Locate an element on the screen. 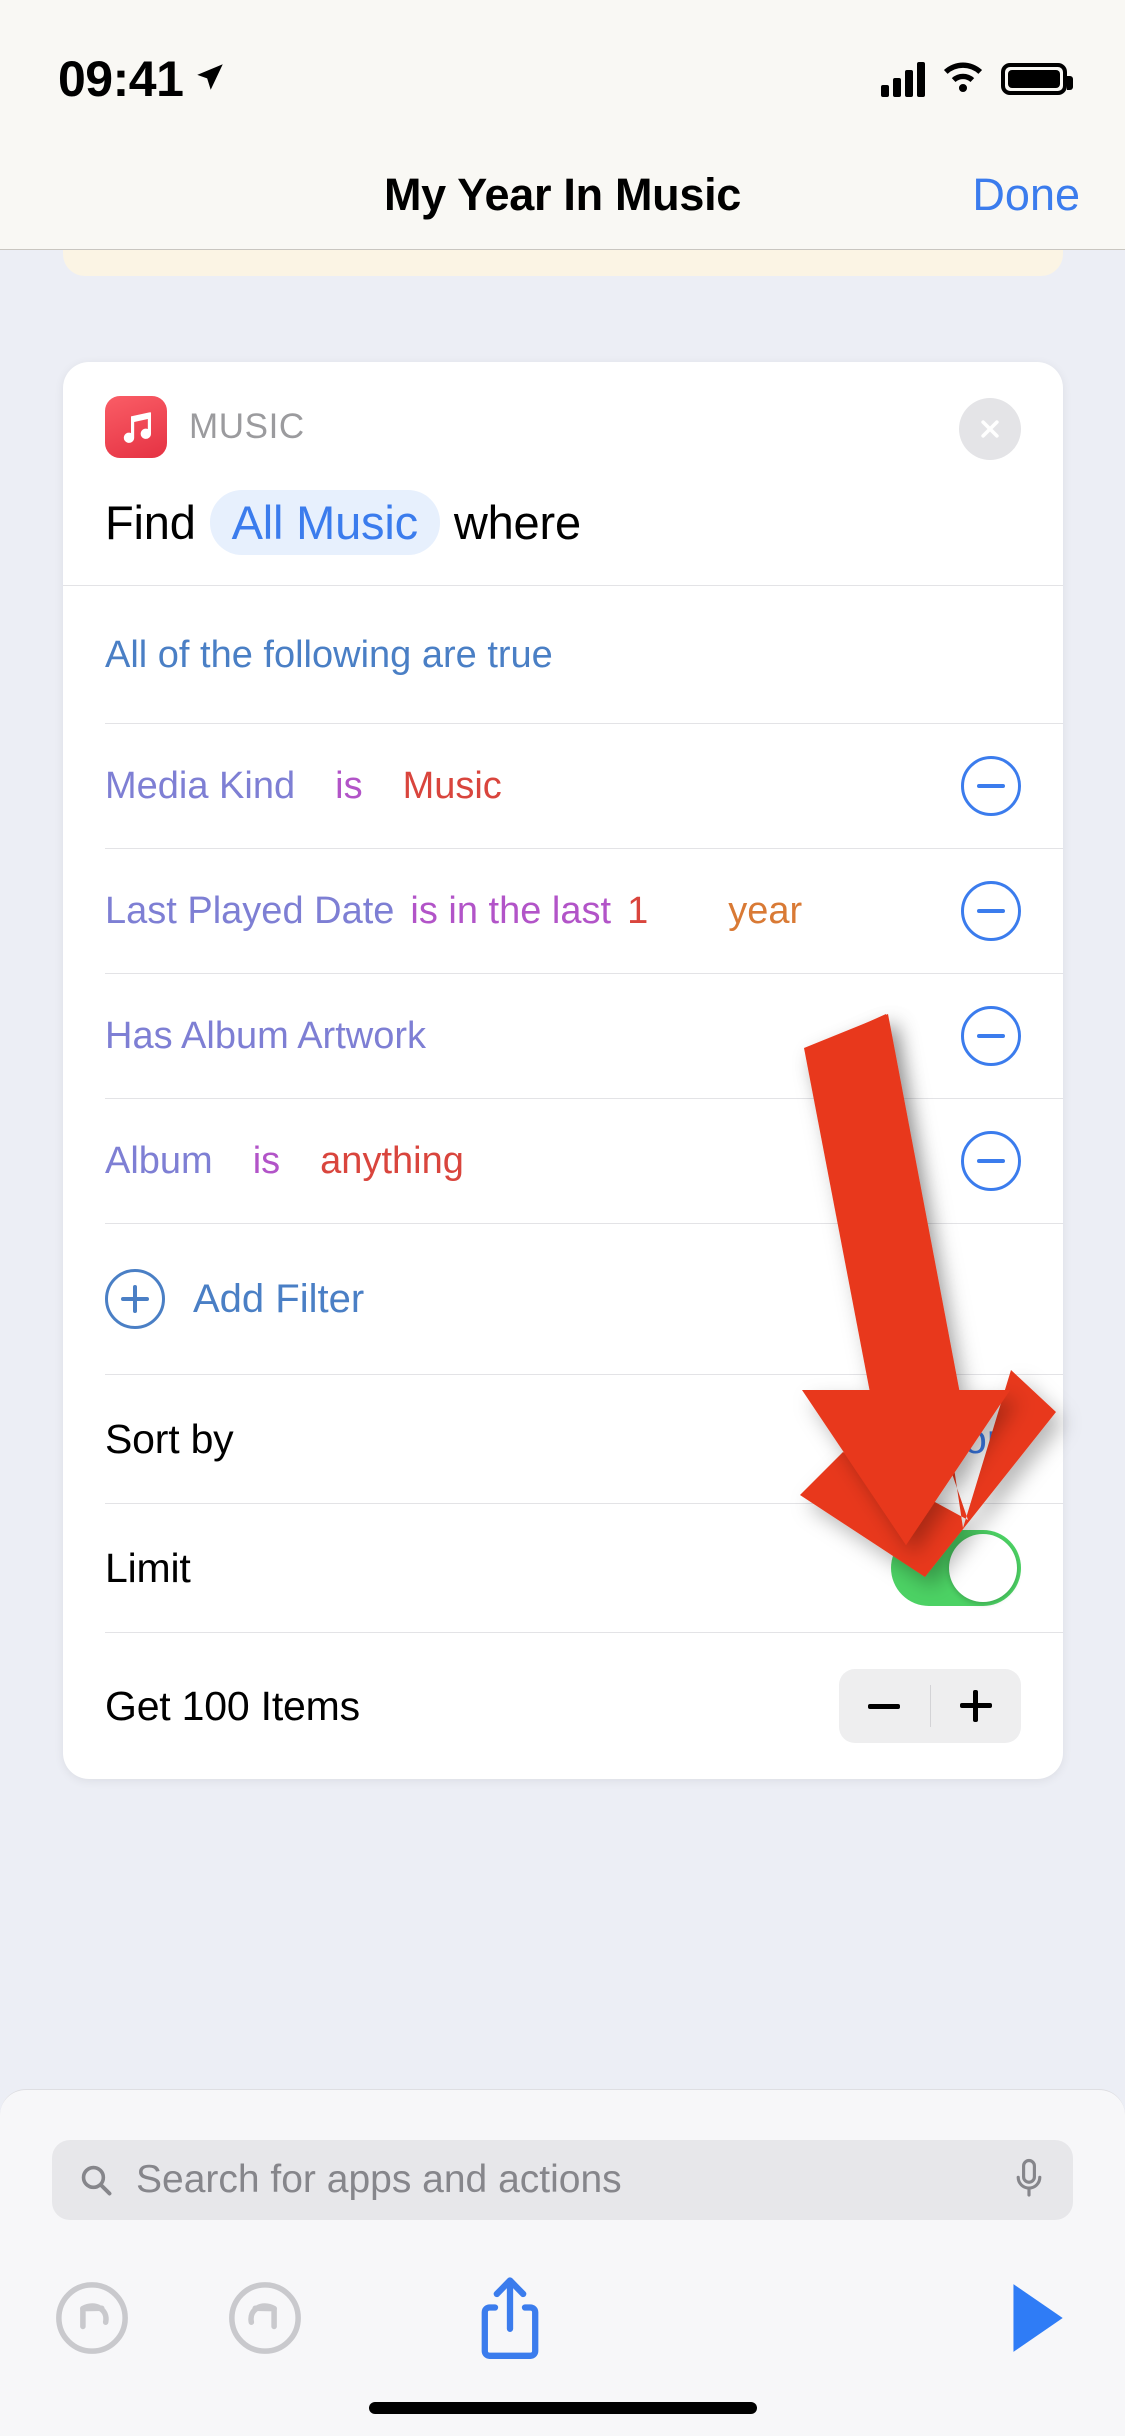  share-icon is located at coordinates (510, 2318).